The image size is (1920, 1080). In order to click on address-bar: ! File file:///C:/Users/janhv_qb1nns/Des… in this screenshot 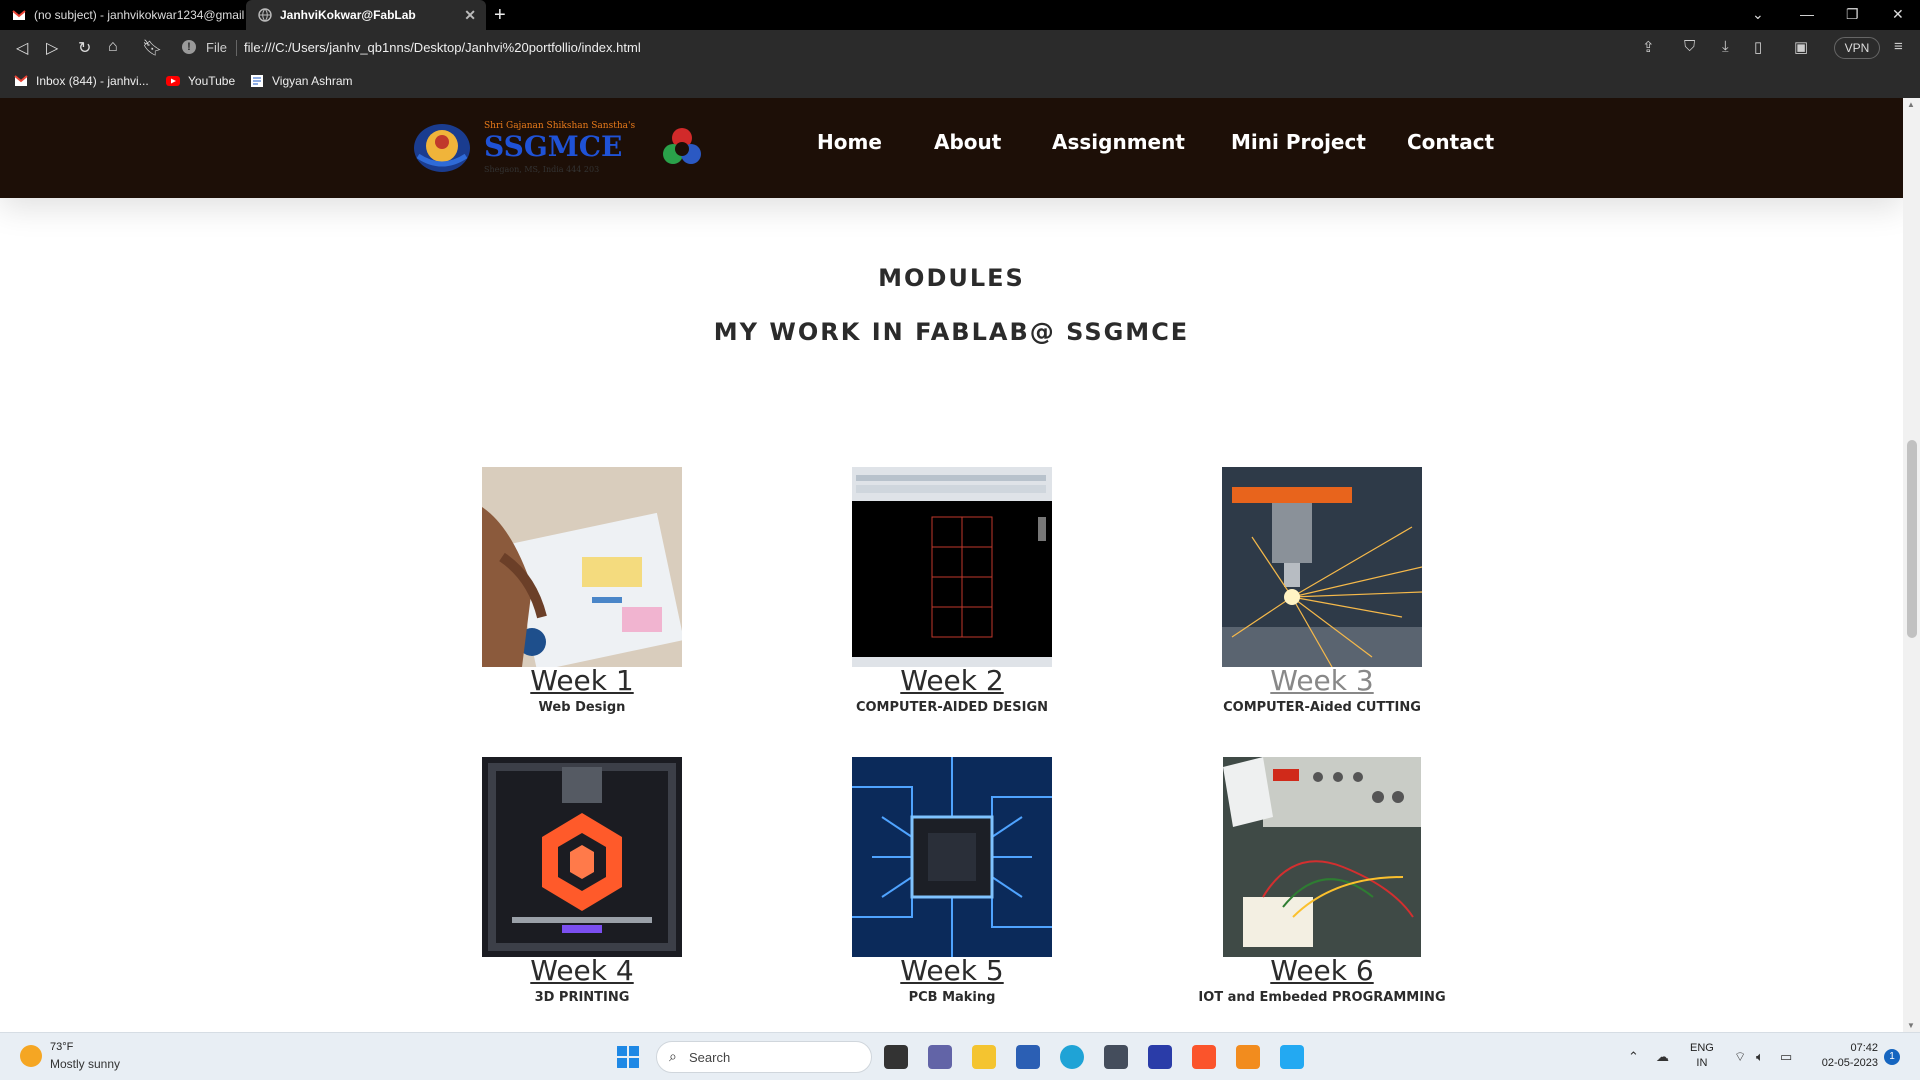, I will do `click(913, 48)`.